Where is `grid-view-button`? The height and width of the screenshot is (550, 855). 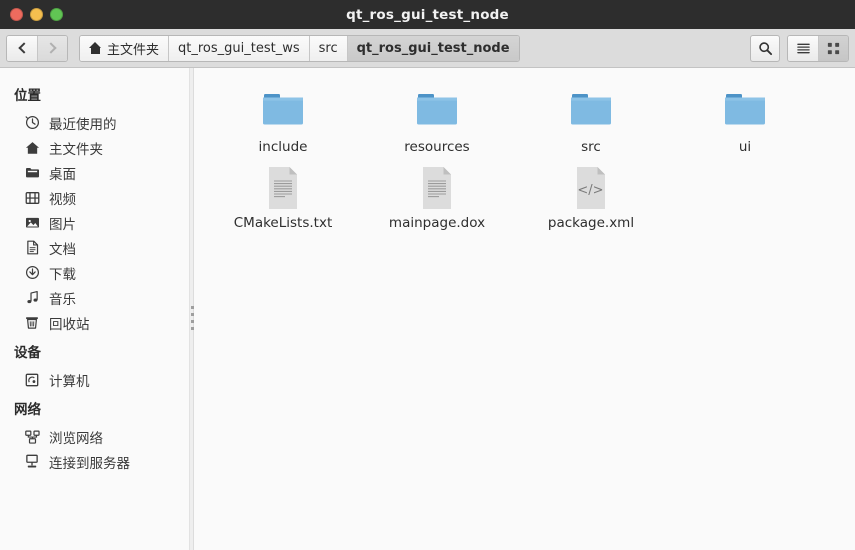 grid-view-button is located at coordinates (833, 48).